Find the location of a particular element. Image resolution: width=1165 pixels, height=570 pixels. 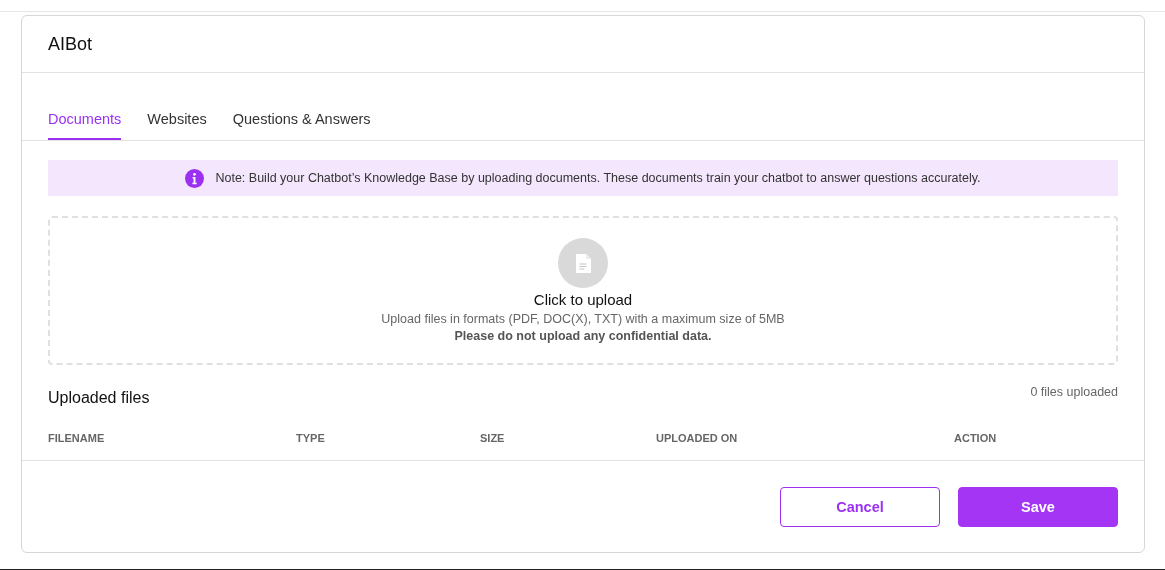

tab: Documents is located at coordinates (85, 125).